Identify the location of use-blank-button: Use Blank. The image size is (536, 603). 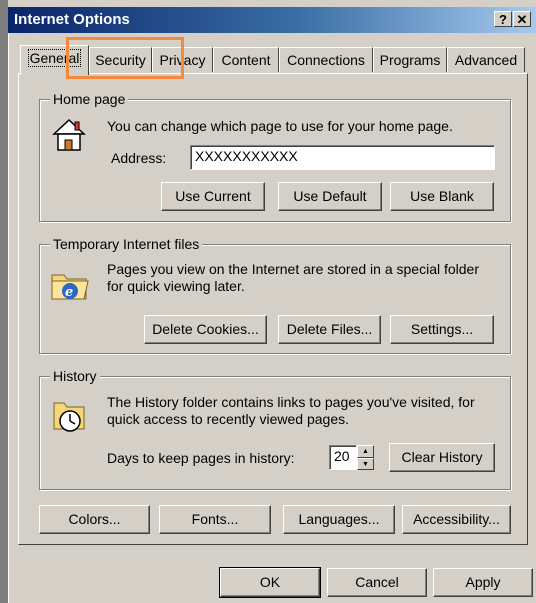
(442, 196).